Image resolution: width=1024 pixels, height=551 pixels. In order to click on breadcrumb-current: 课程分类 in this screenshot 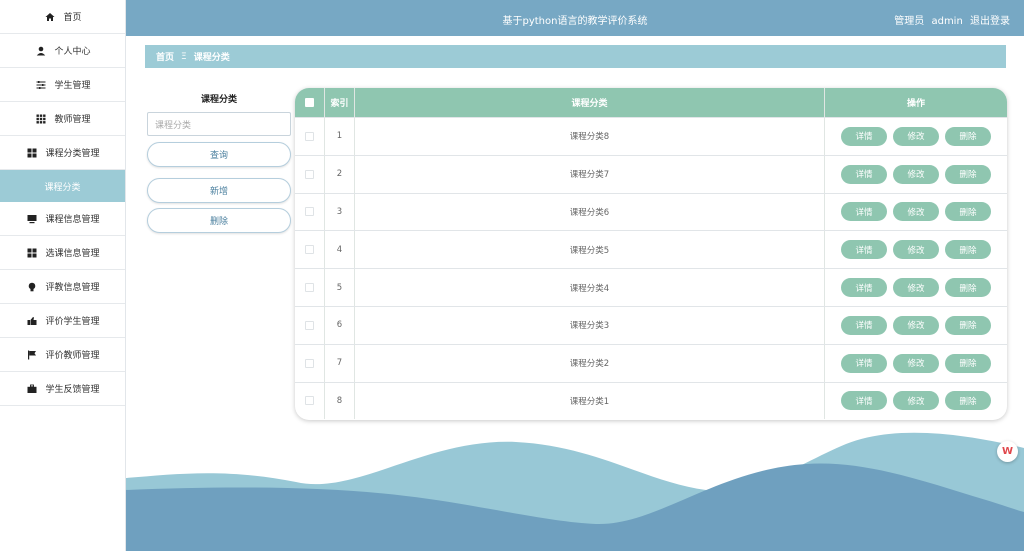, I will do `click(211, 58)`.